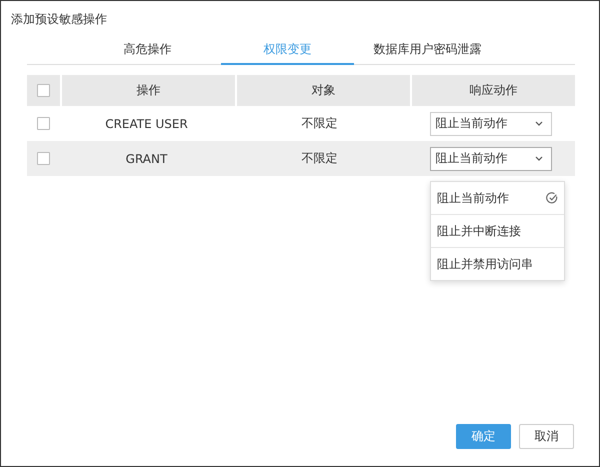 The height and width of the screenshot is (467, 600). I want to click on menu-item: 阻止并中断连接, so click(497, 230).